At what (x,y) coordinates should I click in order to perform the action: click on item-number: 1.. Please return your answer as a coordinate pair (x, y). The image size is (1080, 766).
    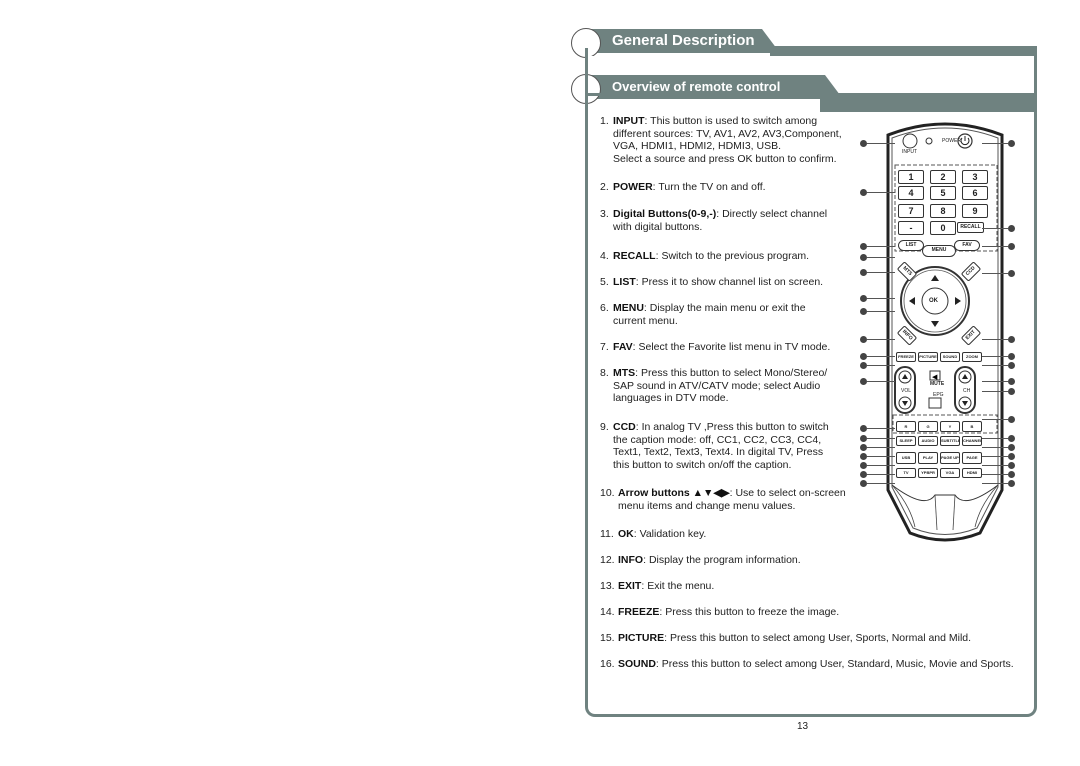
    Looking at the image, I should click on (604, 121).